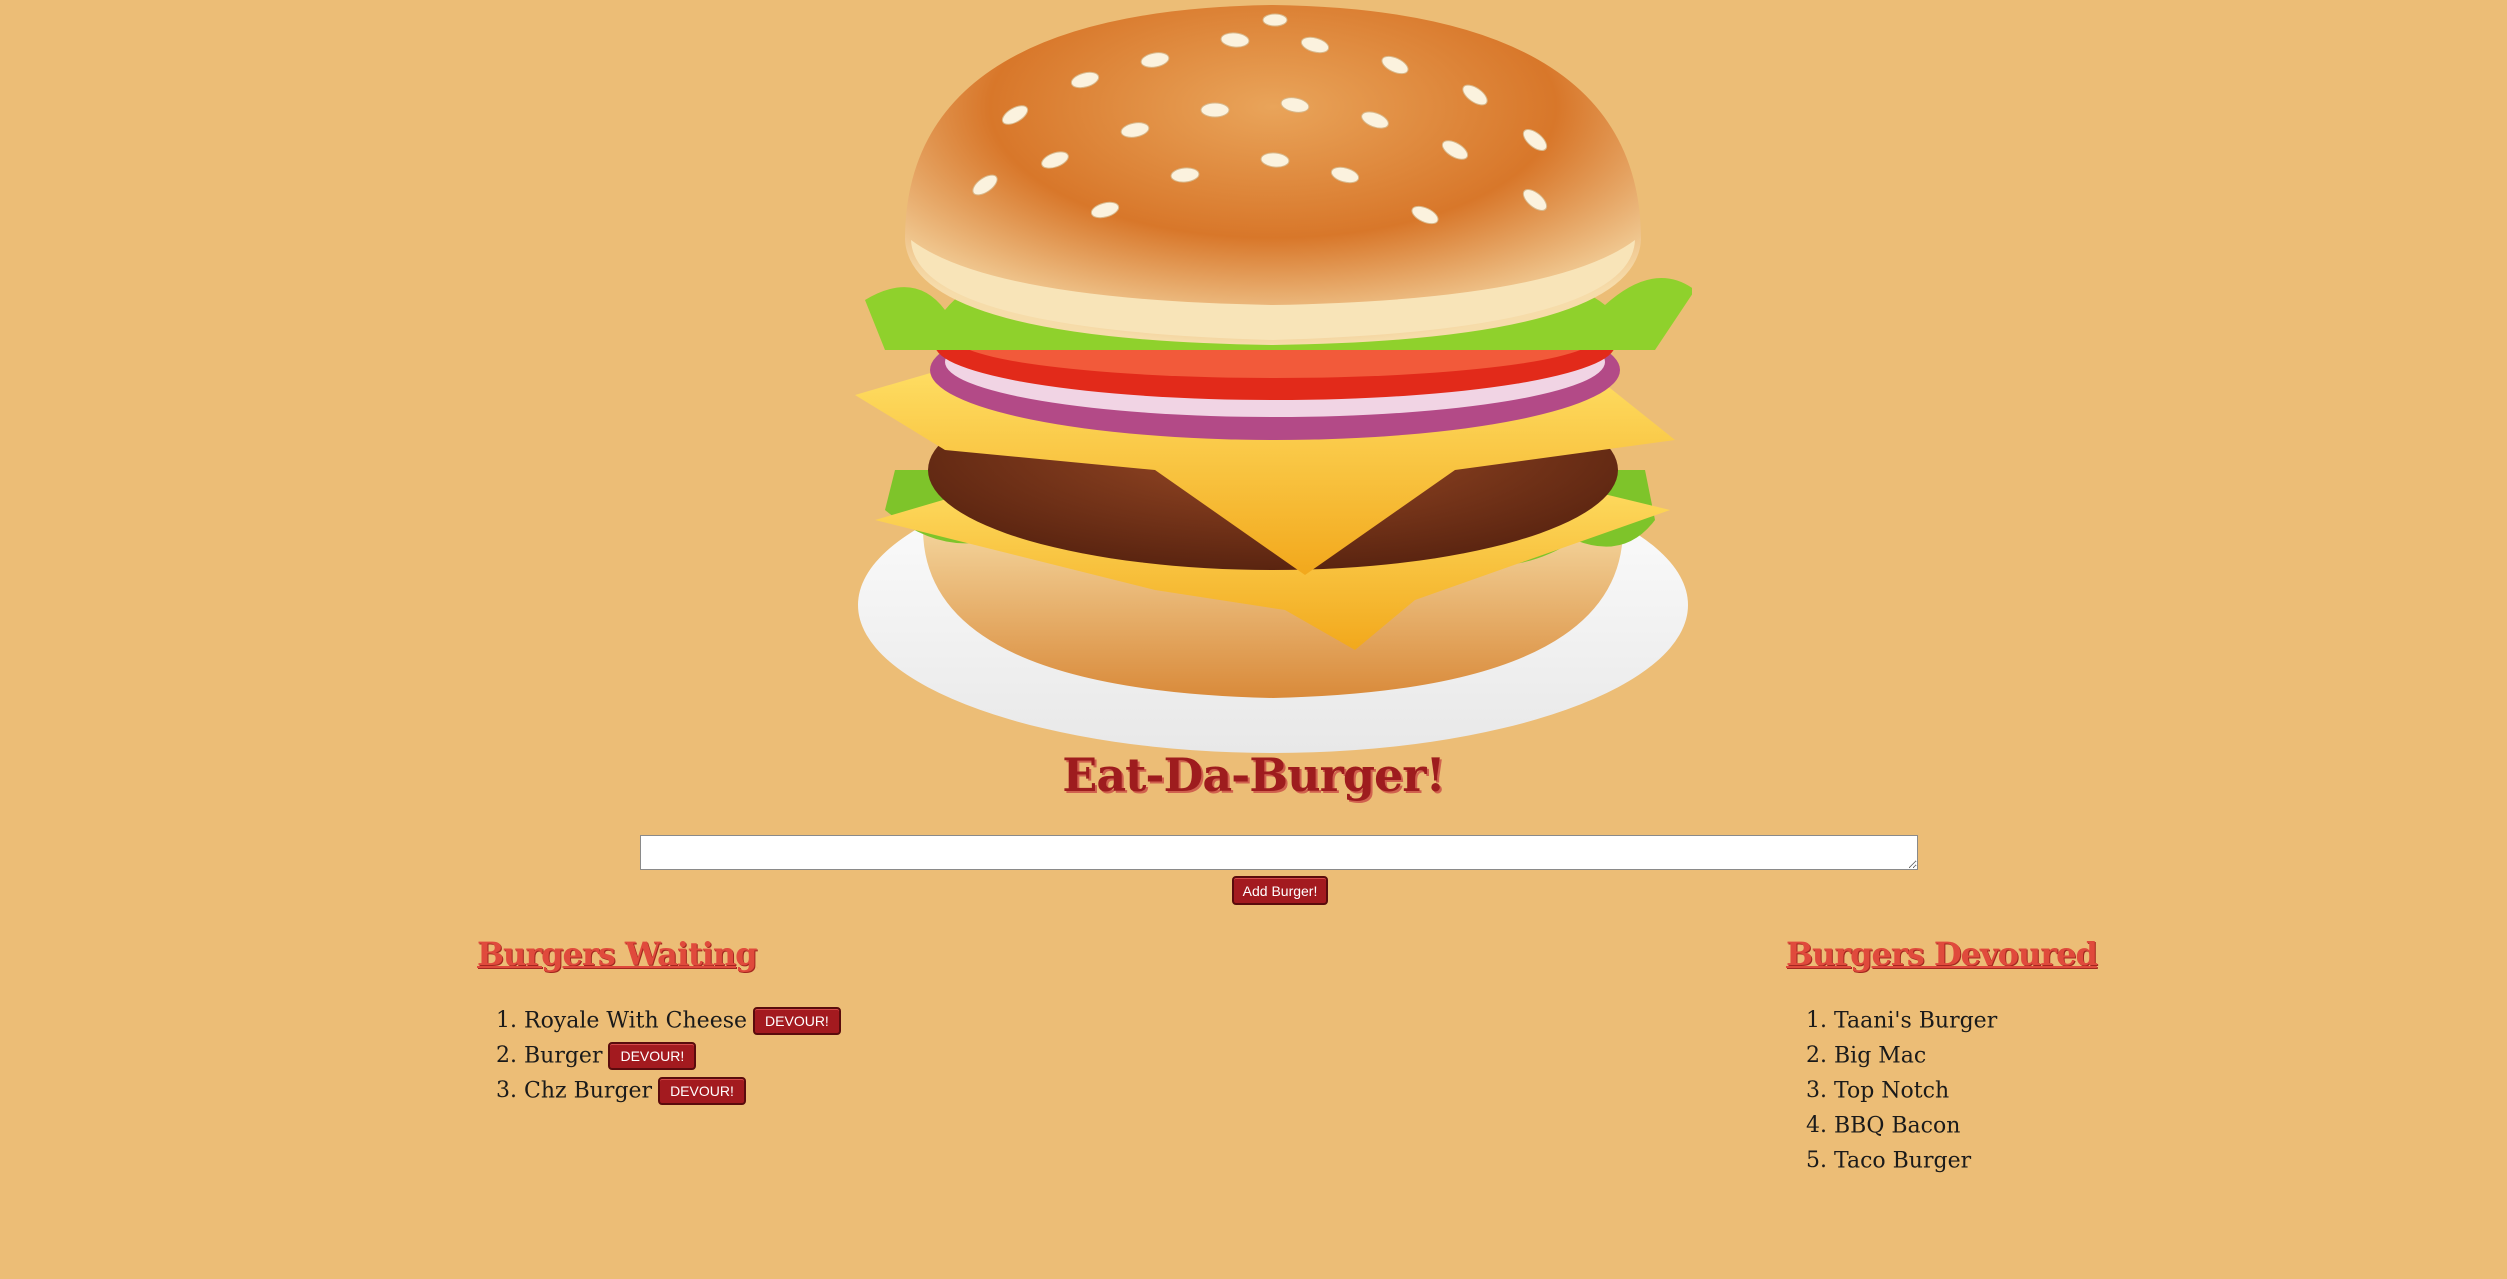 The height and width of the screenshot is (1279, 2507). What do you see at coordinates (588, 1091) in the screenshot?
I see `burger-name: Chz Burger` at bounding box center [588, 1091].